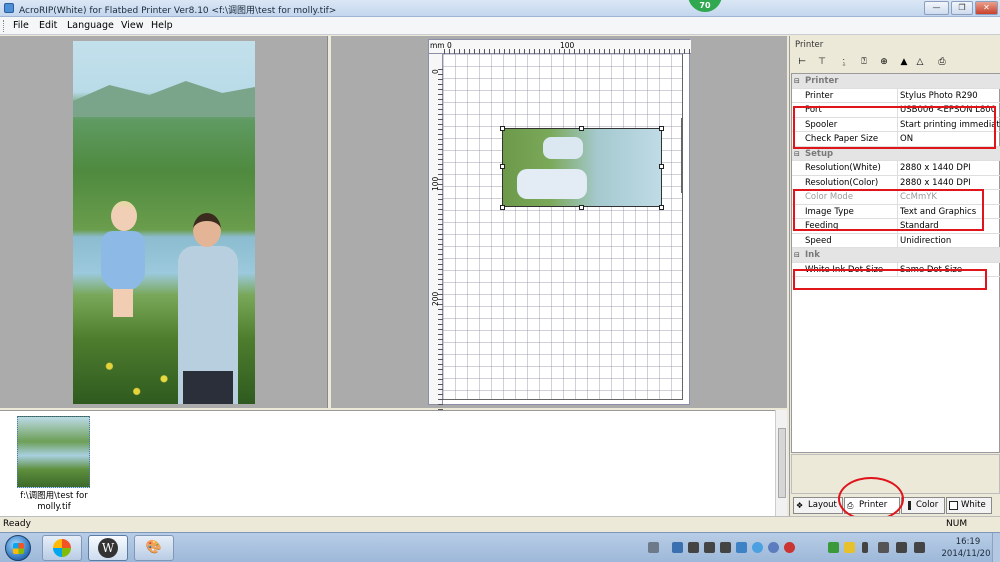 The height and width of the screenshot is (562, 1000). Describe the element at coordinates (208, 387) in the screenshot. I see `photo-man-legs` at that location.